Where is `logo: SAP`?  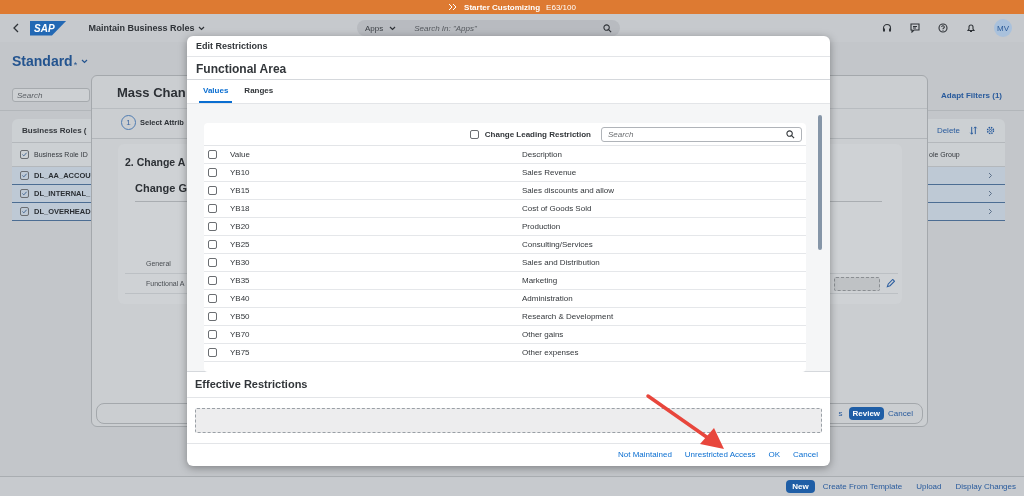 logo: SAP is located at coordinates (48, 28).